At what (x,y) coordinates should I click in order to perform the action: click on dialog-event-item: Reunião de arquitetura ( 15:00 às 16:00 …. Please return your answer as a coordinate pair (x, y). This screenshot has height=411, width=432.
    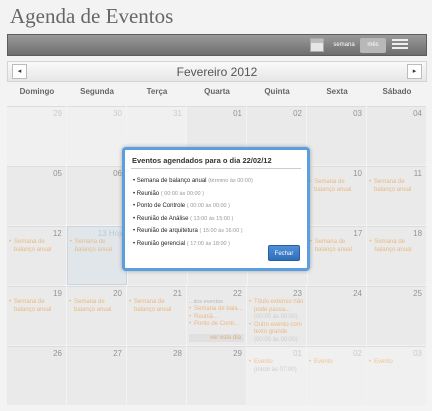
    Looking at the image, I should click on (217, 231).